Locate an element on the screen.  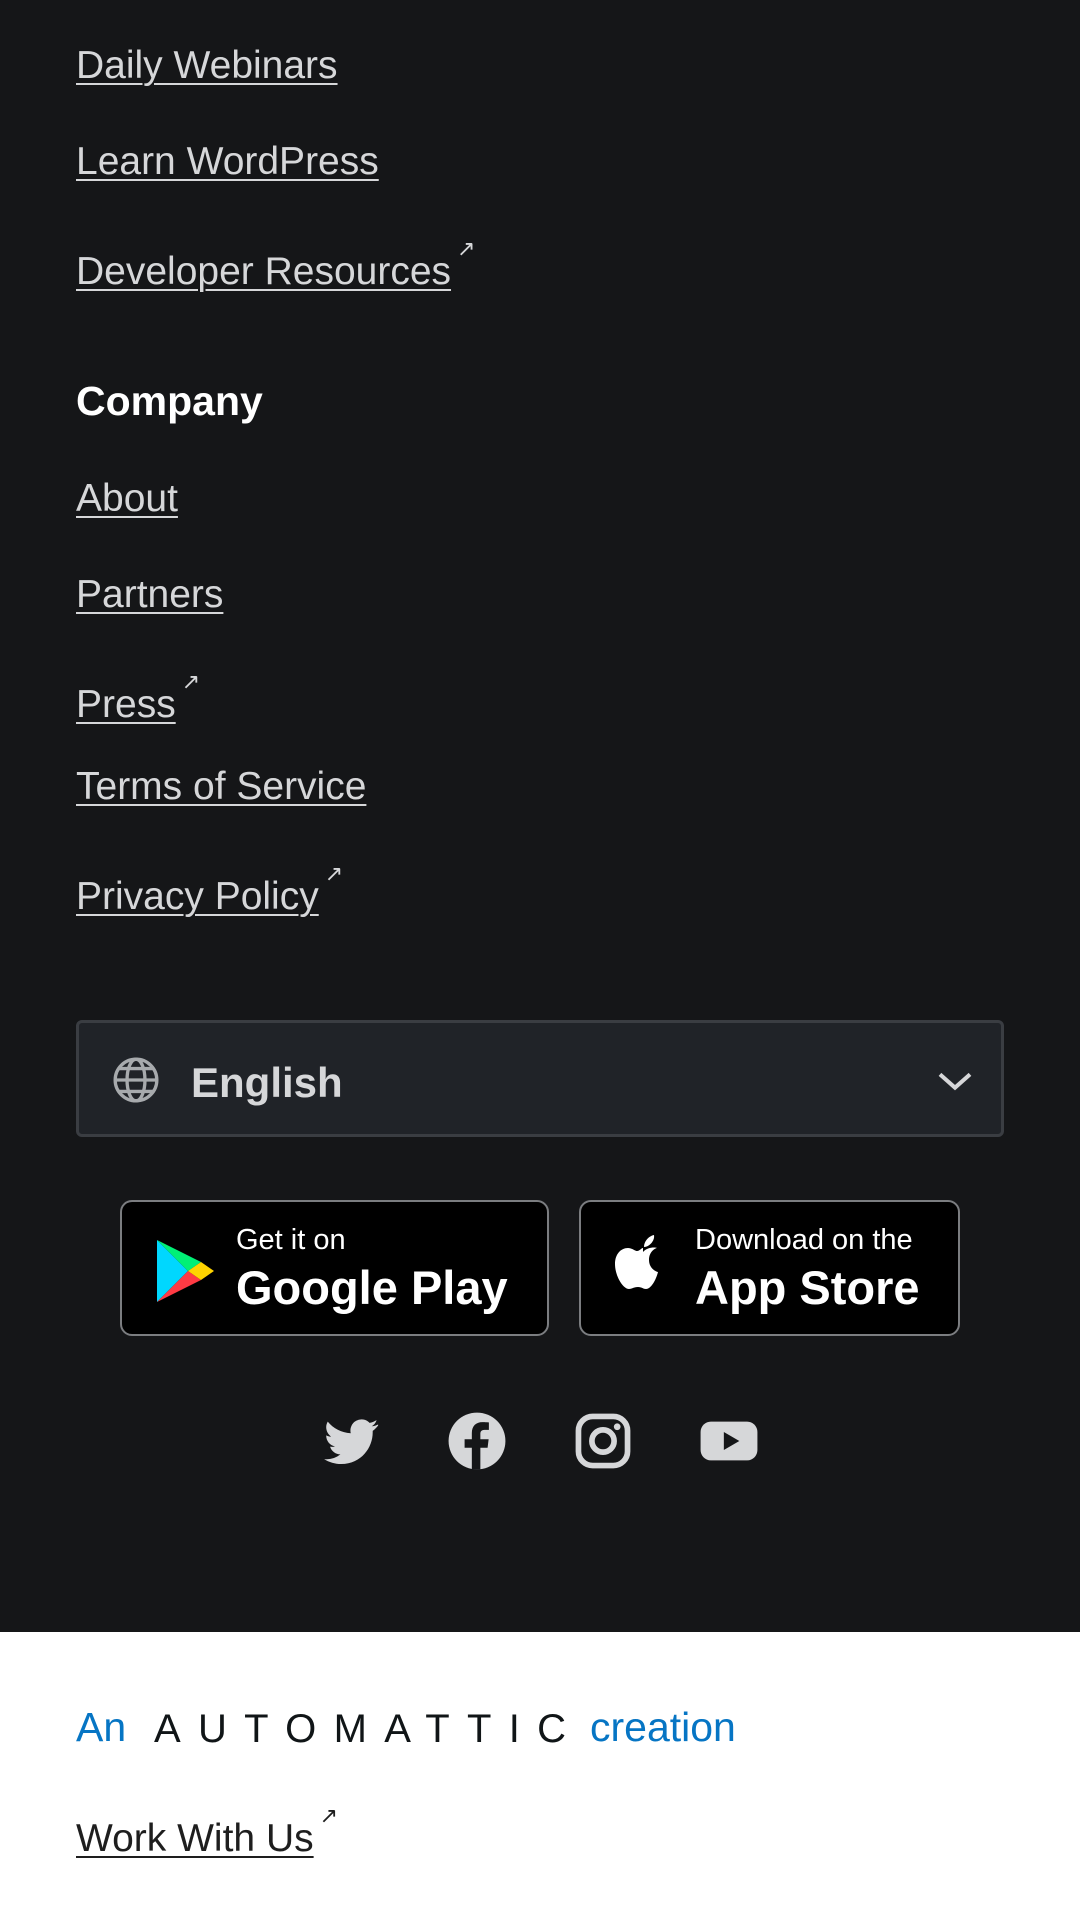
chevron-down-icon is located at coordinates (955, 1081).